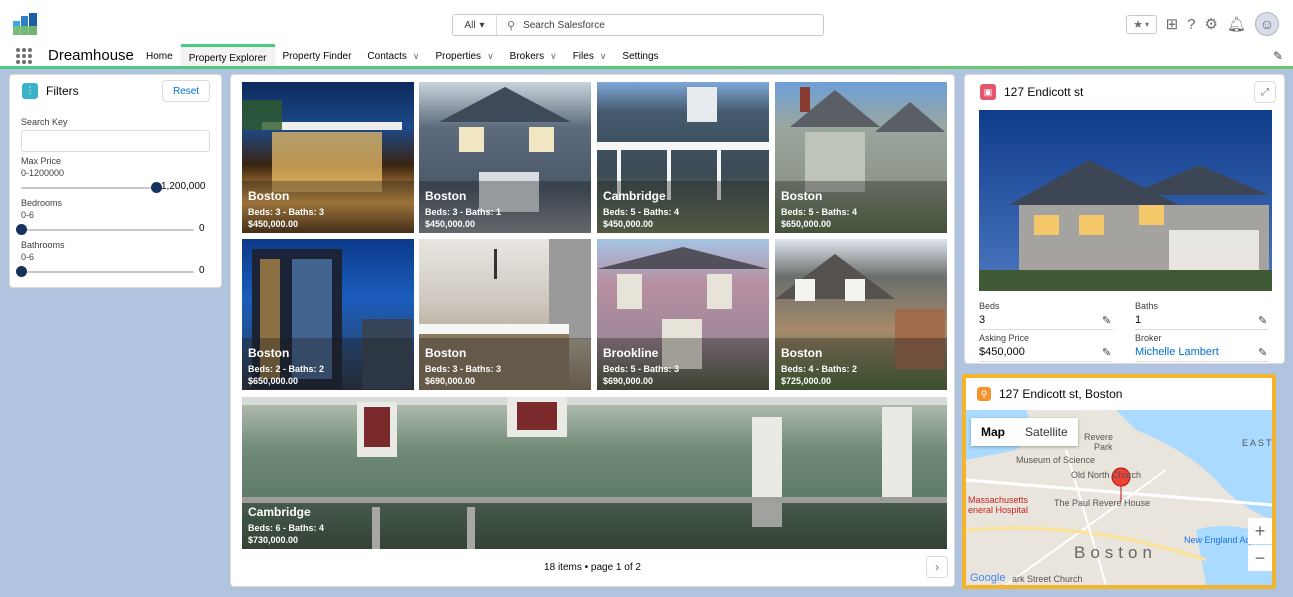  I want to click on map-type-toggle: Map Satellite, so click(1024, 432).